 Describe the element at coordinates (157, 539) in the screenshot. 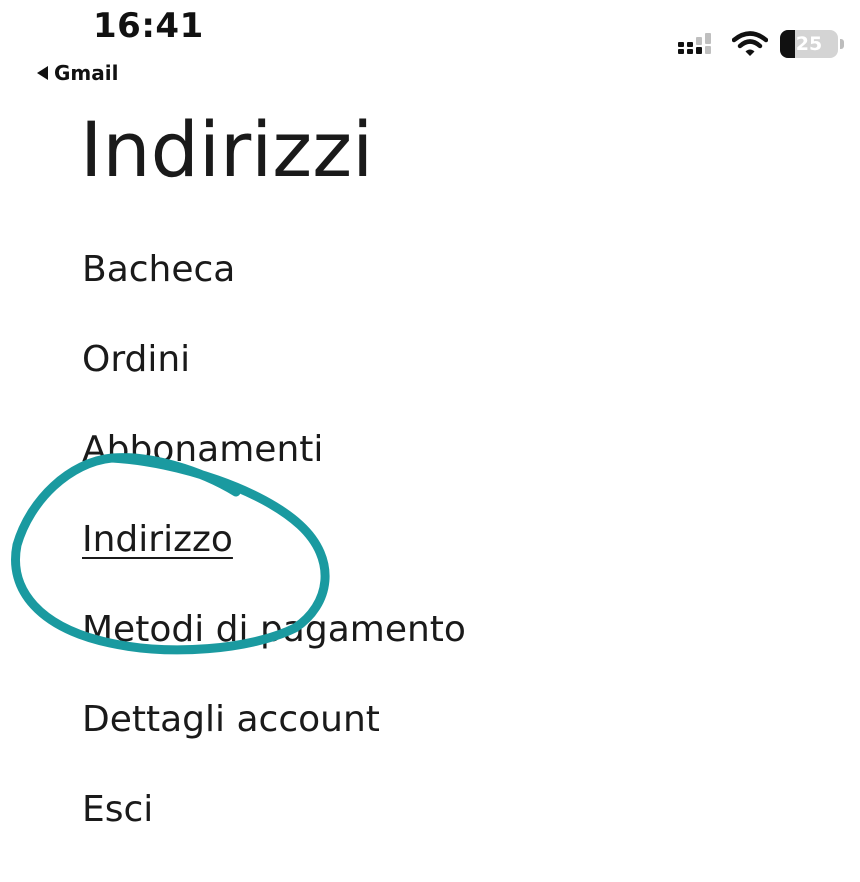

I see `menu-item-label: Indirizzo` at that location.